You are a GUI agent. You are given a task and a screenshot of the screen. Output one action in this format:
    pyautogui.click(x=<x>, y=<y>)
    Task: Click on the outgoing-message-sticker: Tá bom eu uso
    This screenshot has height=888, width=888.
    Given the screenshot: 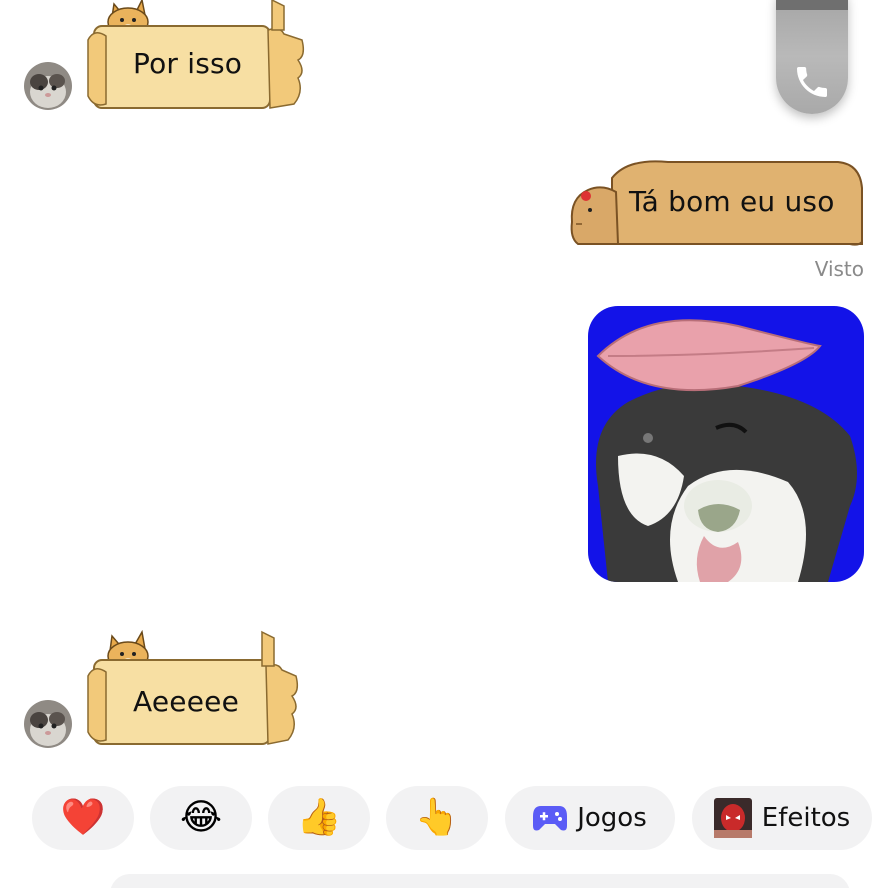 What is the action you would take?
    pyautogui.click(x=716, y=204)
    